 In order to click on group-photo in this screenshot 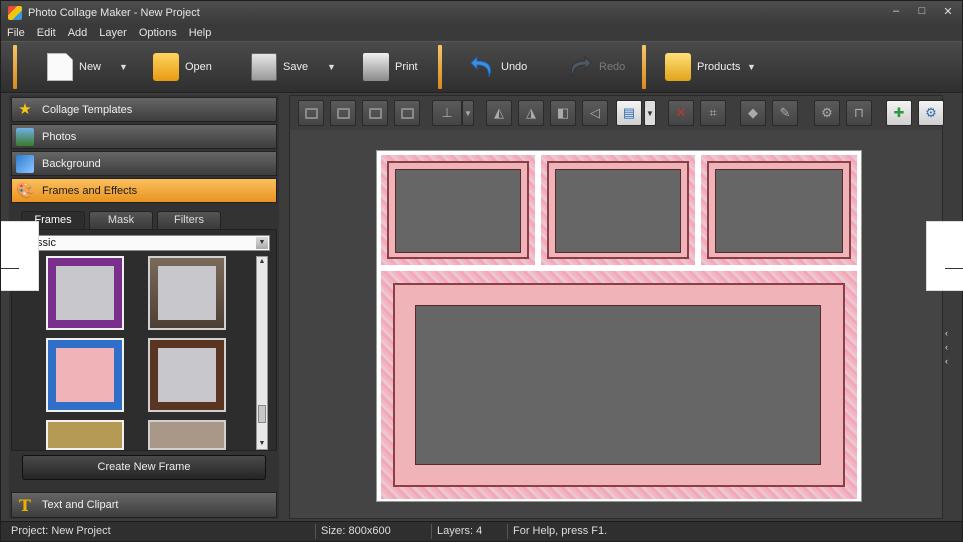, I will do `click(618, 385)`.